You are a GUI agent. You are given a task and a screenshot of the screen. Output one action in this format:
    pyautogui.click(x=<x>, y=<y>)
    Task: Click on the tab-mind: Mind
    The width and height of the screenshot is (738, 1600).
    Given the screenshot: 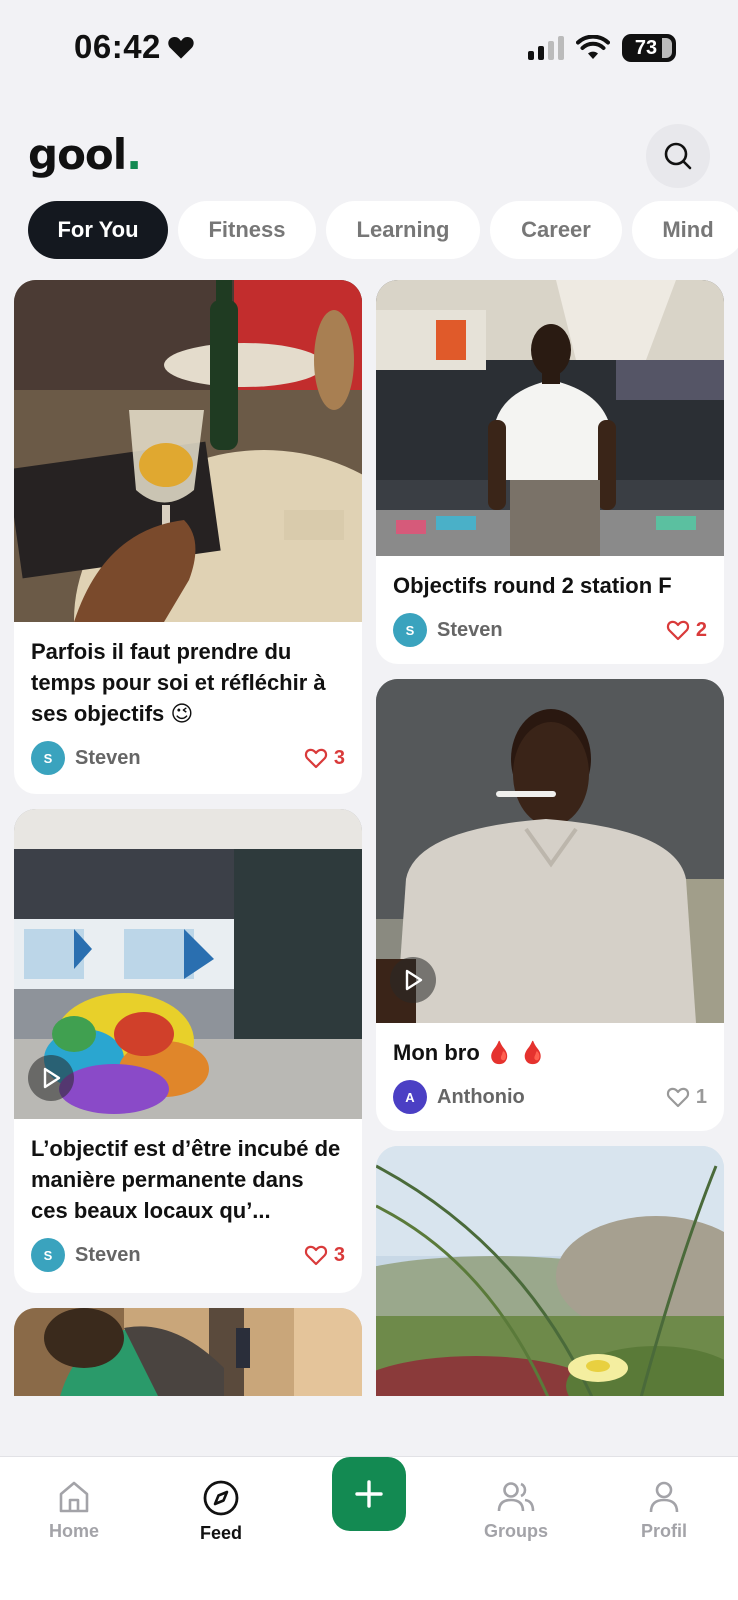 What is the action you would take?
    pyautogui.click(x=685, y=230)
    